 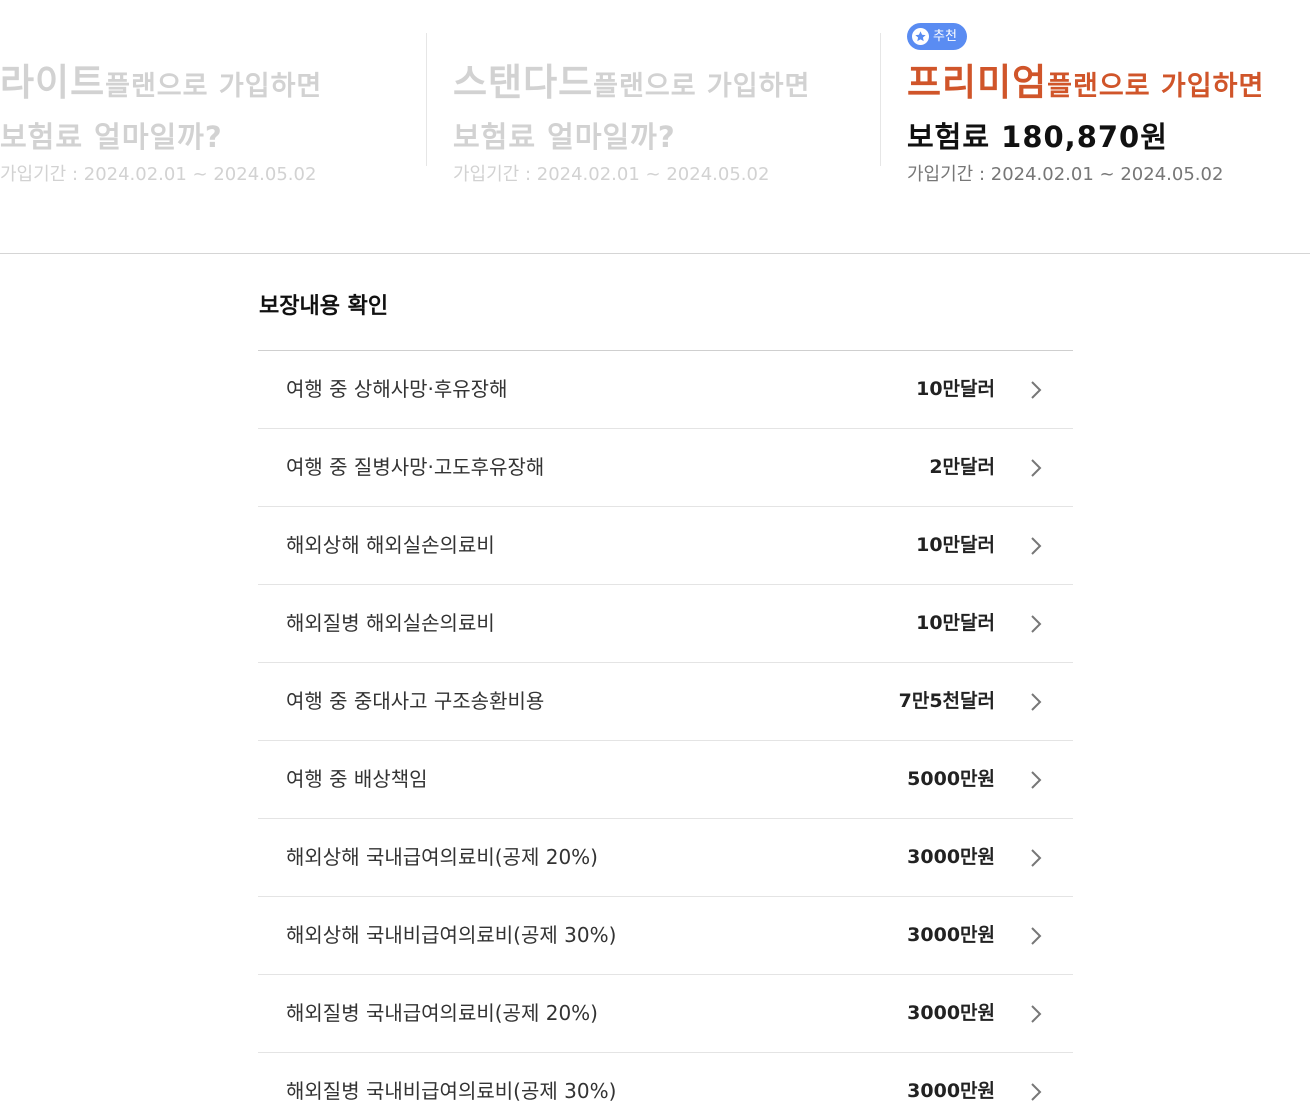 I want to click on coverage-name: 여행 중 상해사망·후유장해, so click(x=397, y=389).